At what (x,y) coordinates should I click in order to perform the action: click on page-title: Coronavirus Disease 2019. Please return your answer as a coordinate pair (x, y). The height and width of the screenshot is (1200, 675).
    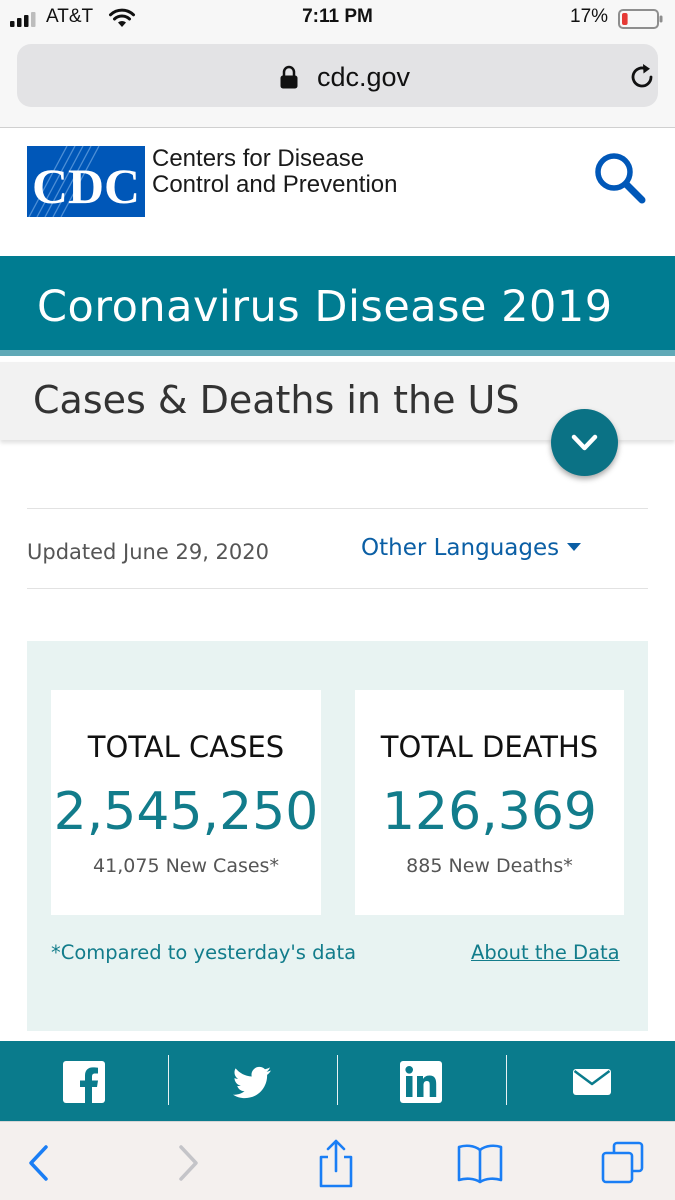
    Looking at the image, I should click on (325, 307).